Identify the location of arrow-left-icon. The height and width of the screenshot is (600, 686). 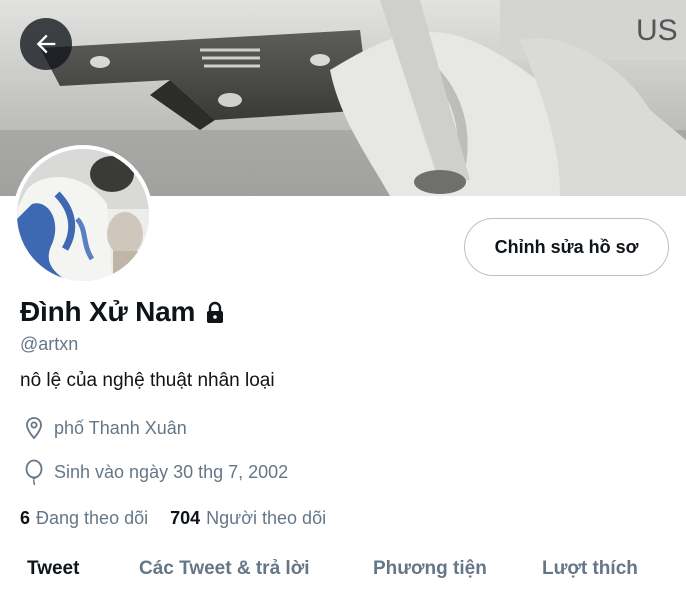
(46, 44).